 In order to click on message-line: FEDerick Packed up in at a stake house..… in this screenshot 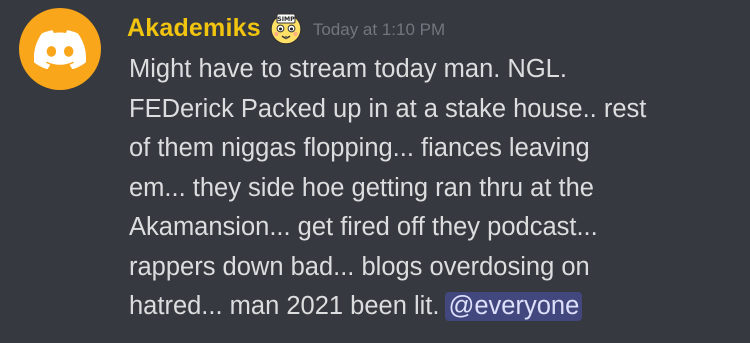, I will do `click(388, 108)`.